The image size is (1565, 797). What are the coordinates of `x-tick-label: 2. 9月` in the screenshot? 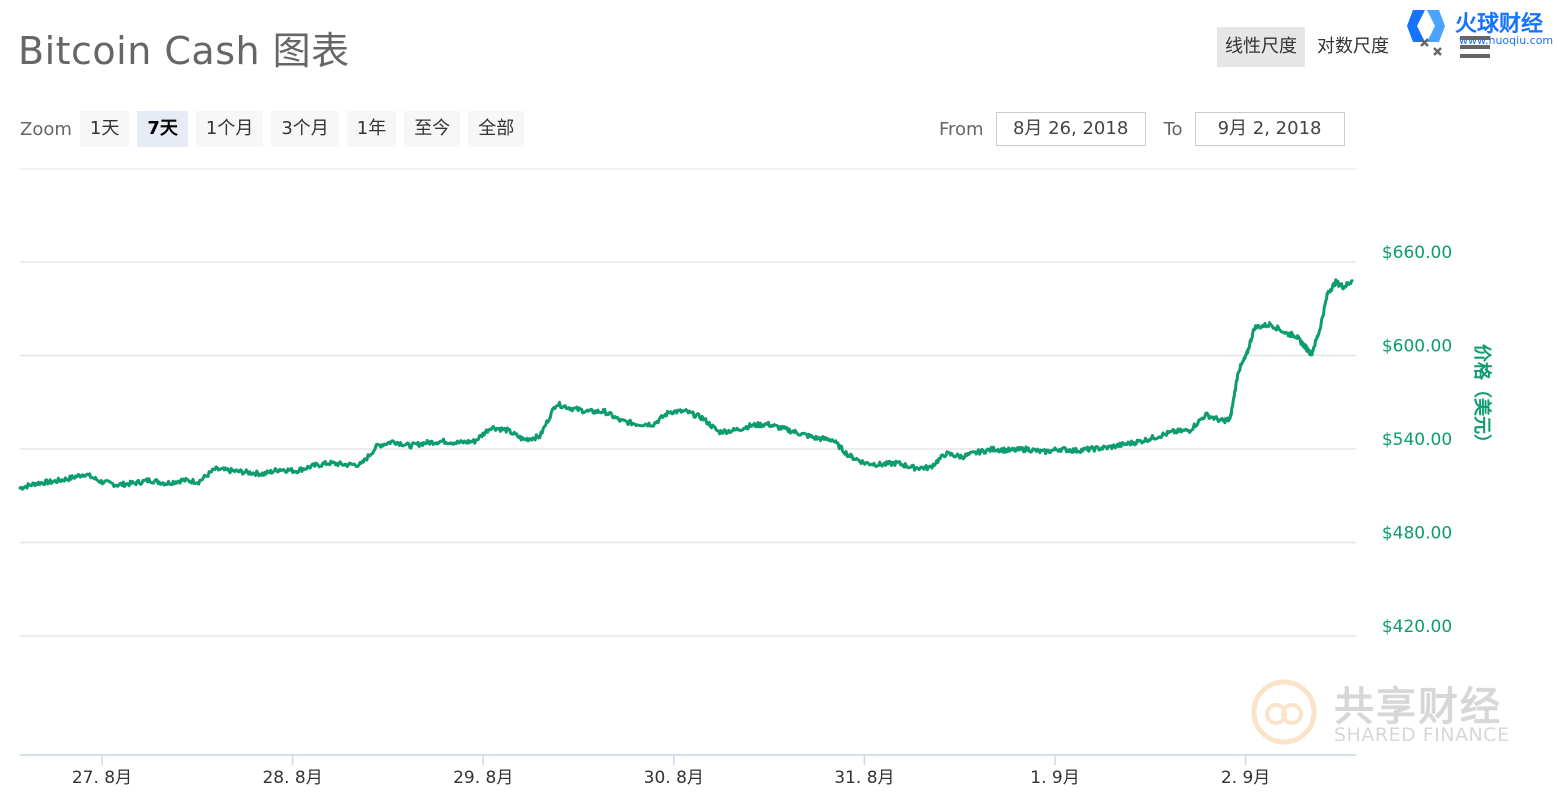 It's located at (1245, 778).